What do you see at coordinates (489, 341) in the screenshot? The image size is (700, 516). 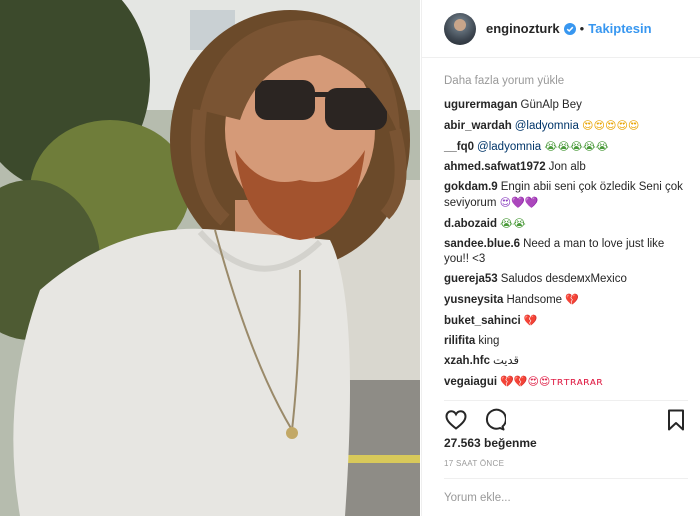 I see `comment-text: king` at bounding box center [489, 341].